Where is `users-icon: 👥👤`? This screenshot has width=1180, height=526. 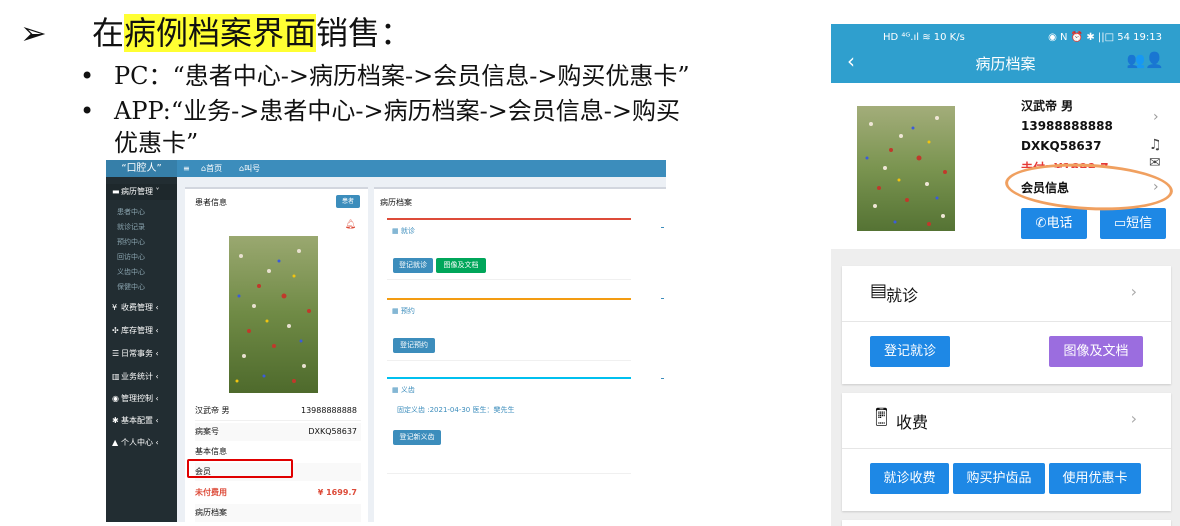 users-icon: 👥👤 is located at coordinates (1145, 60).